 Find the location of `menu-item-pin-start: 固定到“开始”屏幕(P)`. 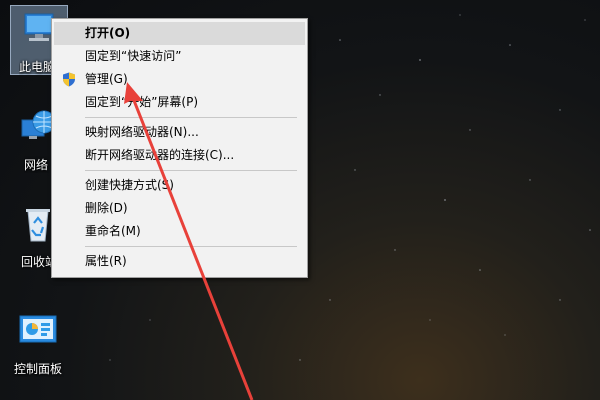

menu-item-pin-start: 固定到“开始”屏幕(P) is located at coordinates (179, 102).